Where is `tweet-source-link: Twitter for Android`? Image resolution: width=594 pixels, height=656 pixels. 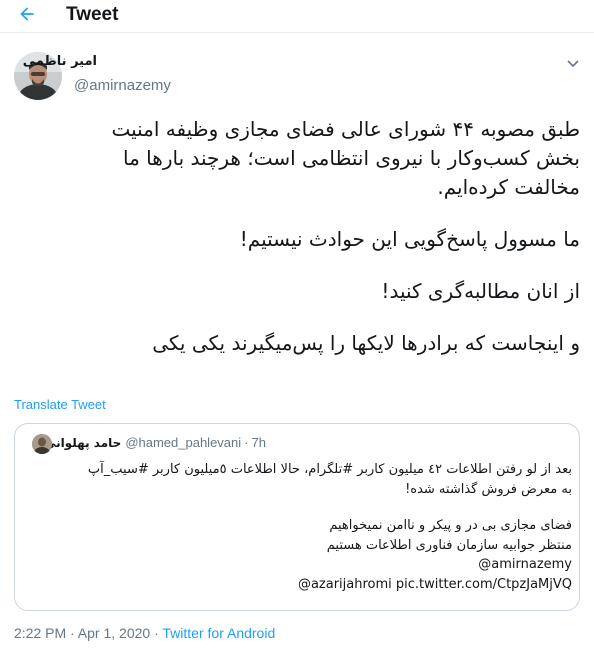 tweet-source-link: Twitter for Android is located at coordinates (218, 633).